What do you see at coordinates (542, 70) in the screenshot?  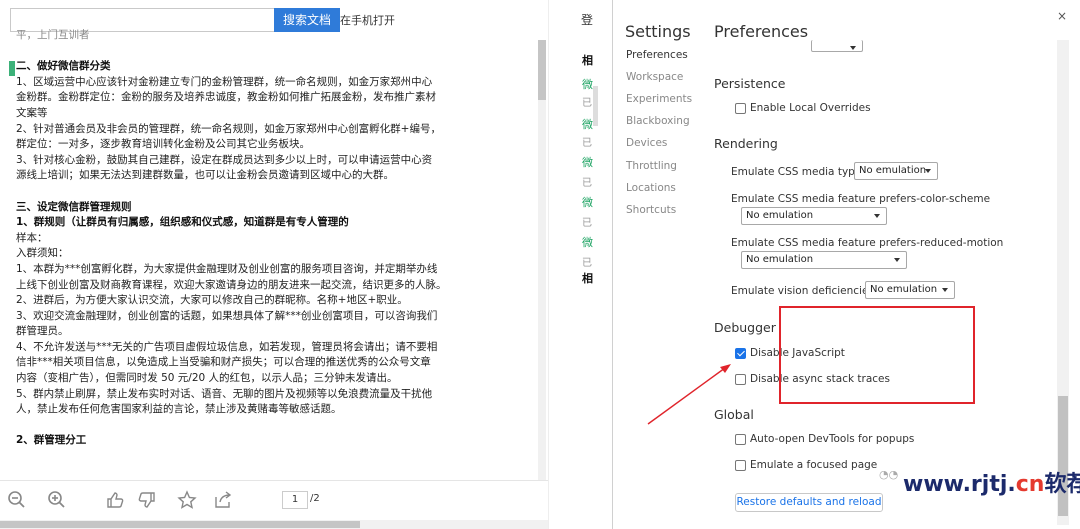 I see `doc-scroll-thumb` at bounding box center [542, 70].